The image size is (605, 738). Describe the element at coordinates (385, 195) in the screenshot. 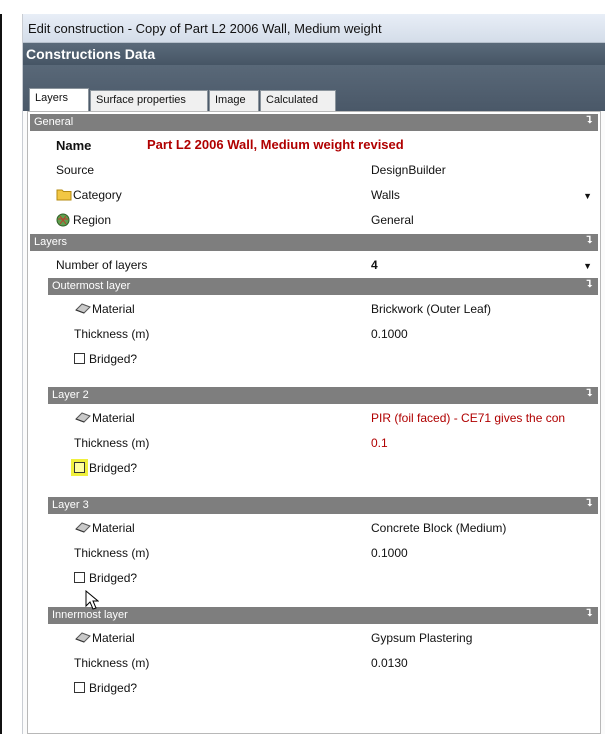

I see `category-value: Walls` at that location.